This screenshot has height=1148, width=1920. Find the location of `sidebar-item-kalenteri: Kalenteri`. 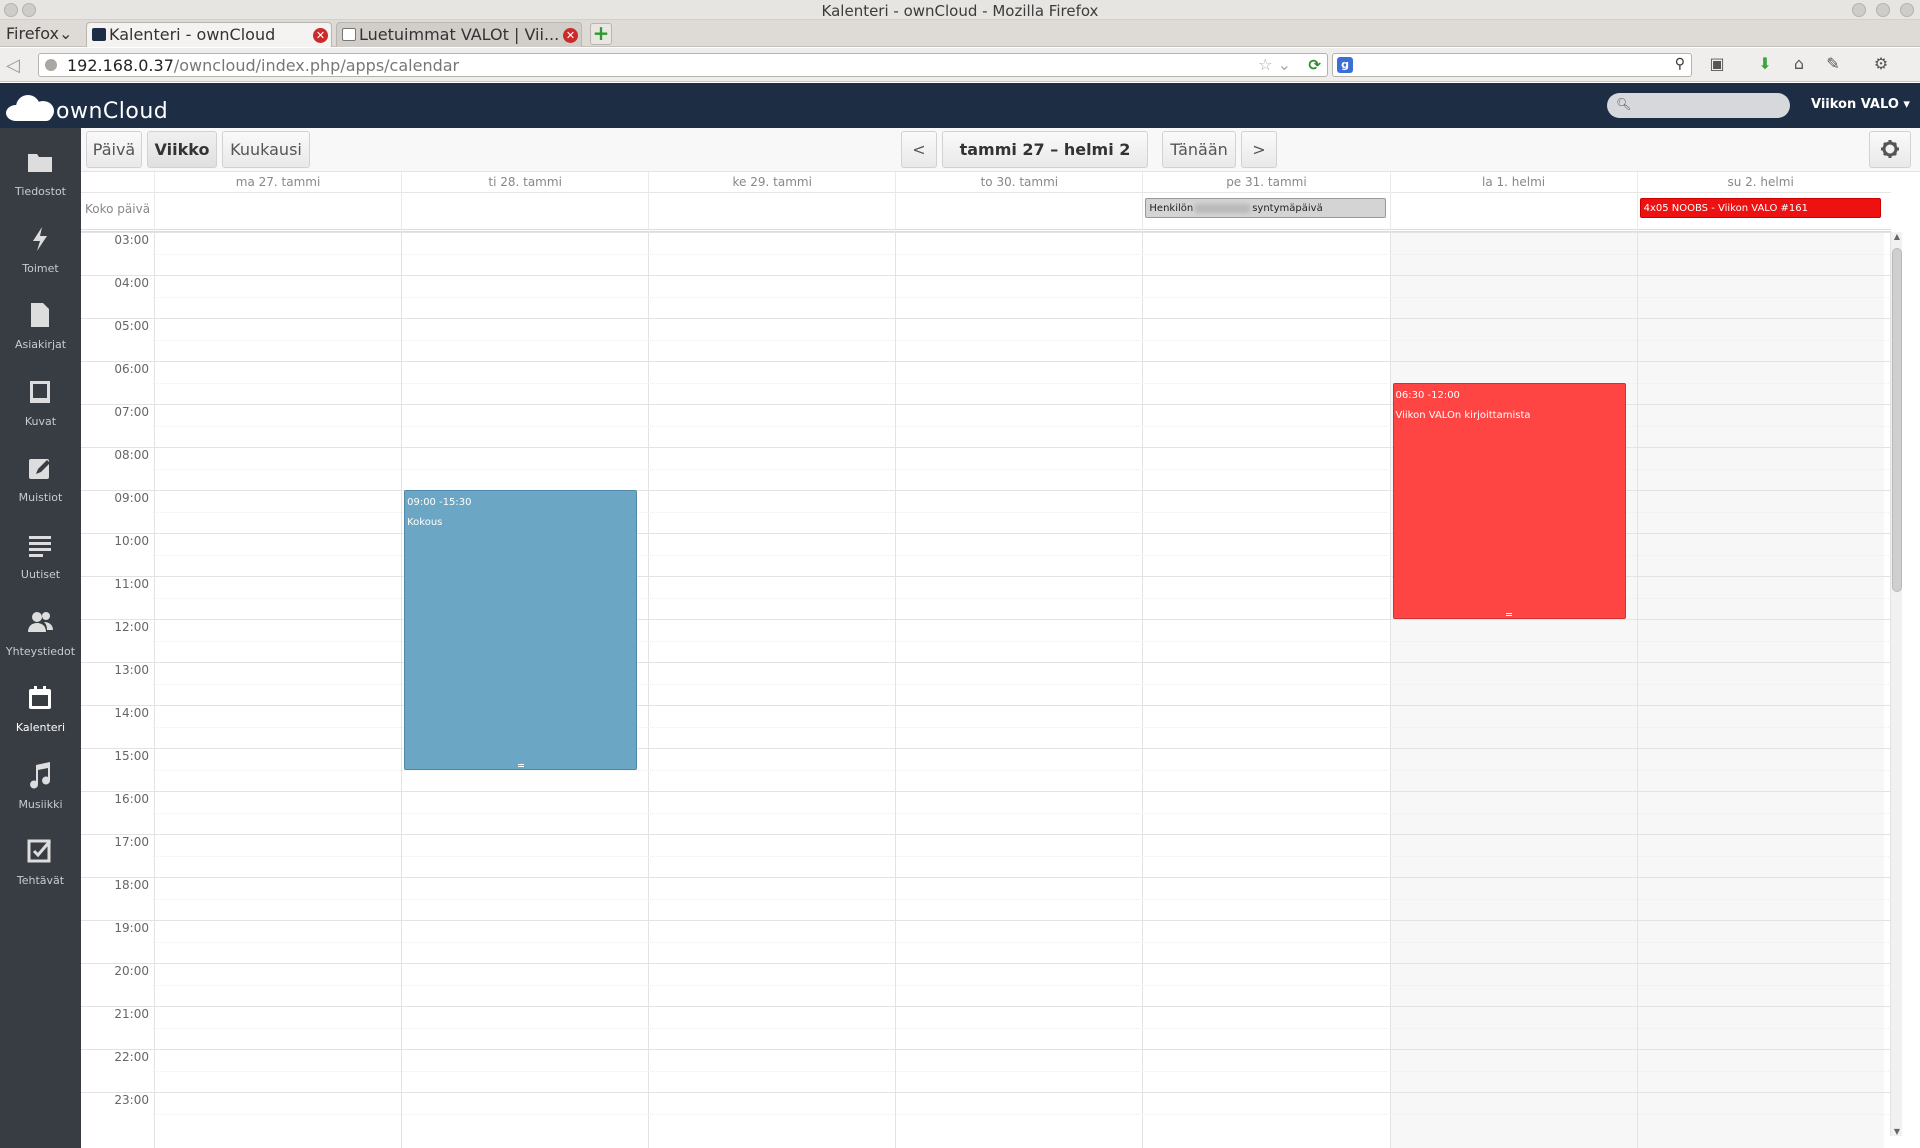

sidebar-item-kalenteri: Kalenteri is located at coordinates (40, 711).